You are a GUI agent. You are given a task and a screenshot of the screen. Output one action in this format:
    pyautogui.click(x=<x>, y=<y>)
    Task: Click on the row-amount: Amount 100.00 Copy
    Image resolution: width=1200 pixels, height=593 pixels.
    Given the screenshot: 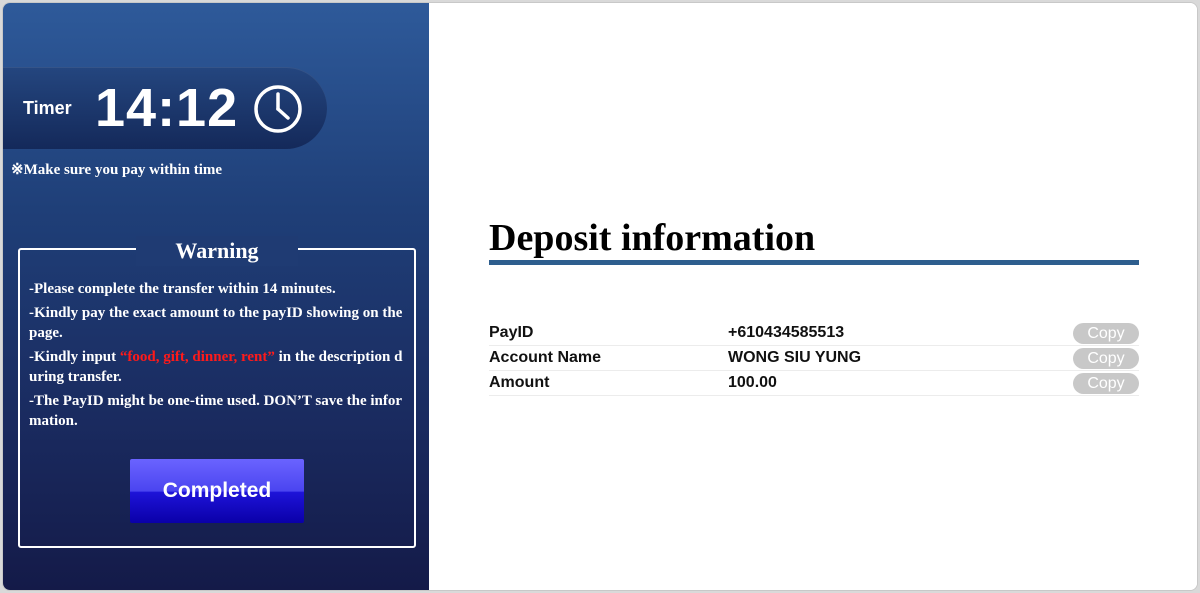 What is the action you would take?
    pyautogui.click(x=814, y=383)
    